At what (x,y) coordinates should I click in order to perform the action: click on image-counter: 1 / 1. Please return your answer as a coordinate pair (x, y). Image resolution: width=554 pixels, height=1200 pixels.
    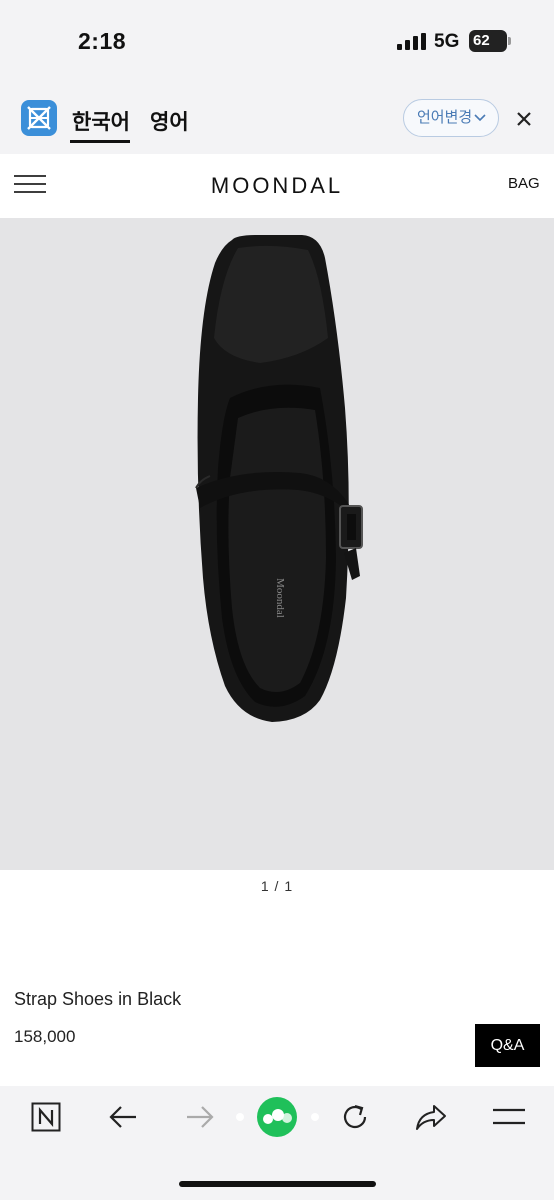
    Looking at the image, I should click on (277, 886).